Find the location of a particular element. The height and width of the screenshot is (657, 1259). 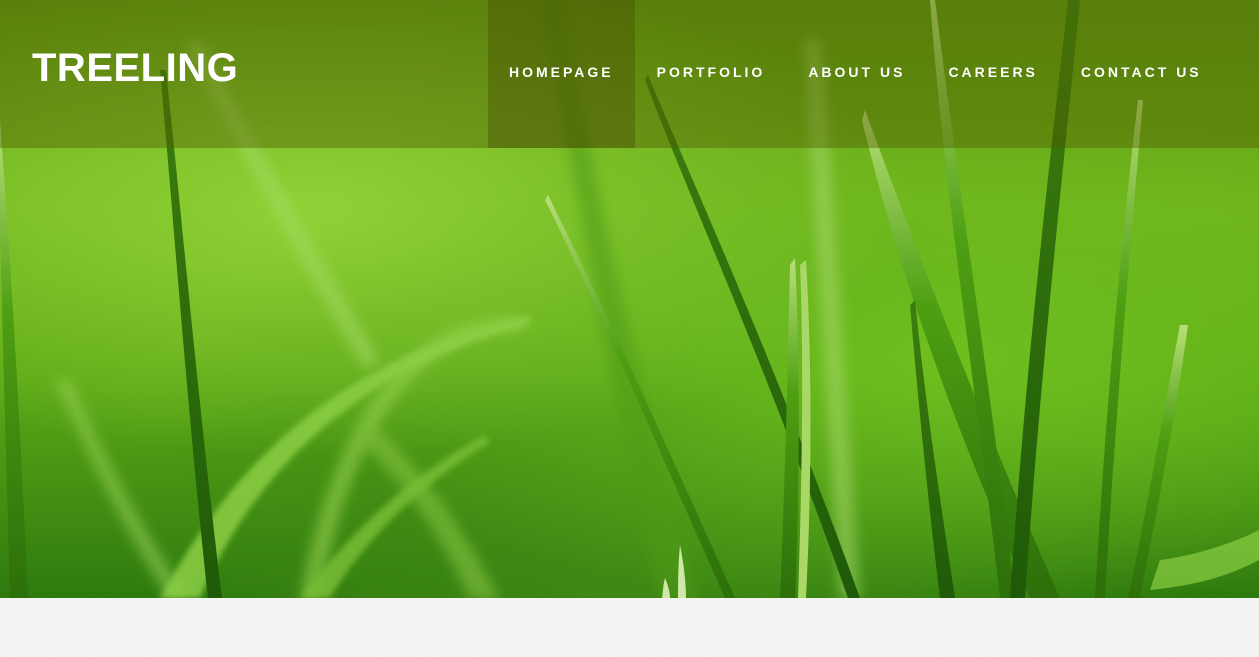

site-logo: TREELING is located at coordinates (135, 68).